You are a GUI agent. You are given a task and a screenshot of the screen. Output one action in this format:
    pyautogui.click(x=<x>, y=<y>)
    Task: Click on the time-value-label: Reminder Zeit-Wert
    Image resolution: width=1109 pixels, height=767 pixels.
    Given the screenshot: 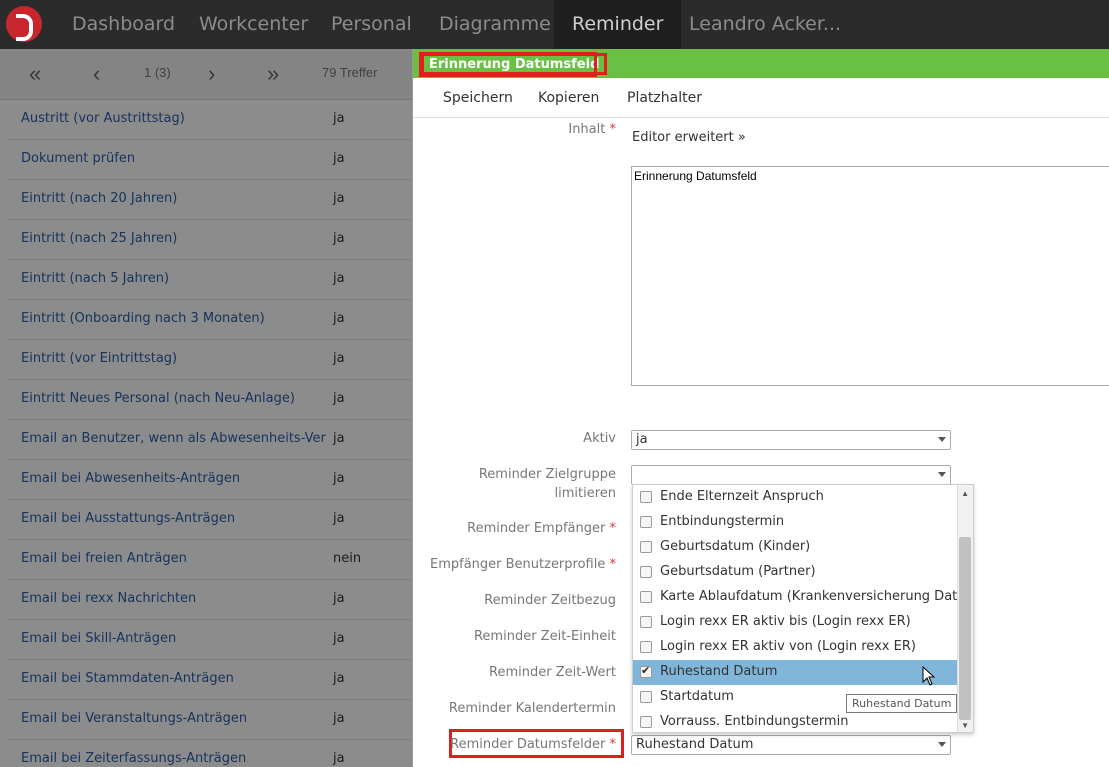 What is the action you would take?
    pyautogui.click(x=552, y=672)
    